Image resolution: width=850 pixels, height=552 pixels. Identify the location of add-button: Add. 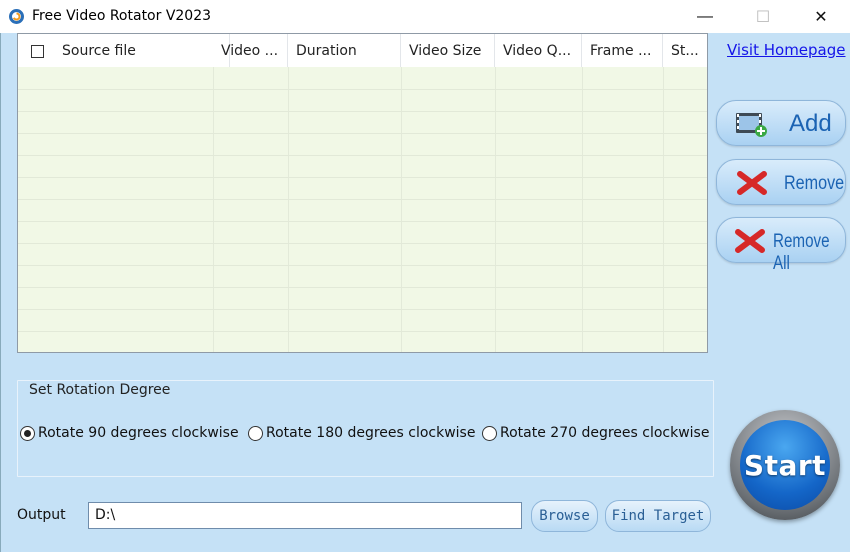
(781, 123).